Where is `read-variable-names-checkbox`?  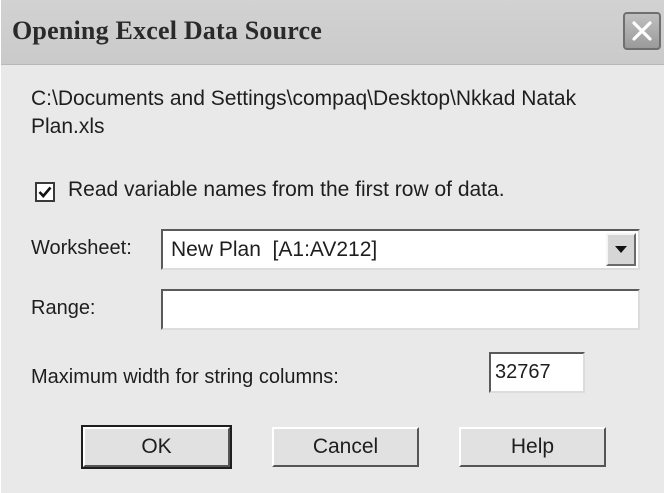 read-variable-names-checkbox is located at coordinates (45, 192).